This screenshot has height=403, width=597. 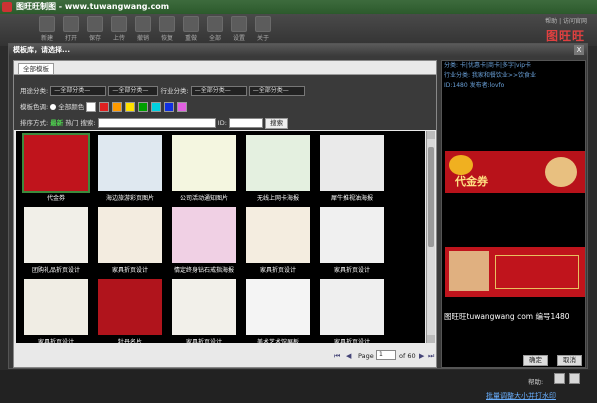 What do you see at coordinates (56, 123) in the screenshot?
I see `sort-newest: 最新` at bounding box center [56, 123].